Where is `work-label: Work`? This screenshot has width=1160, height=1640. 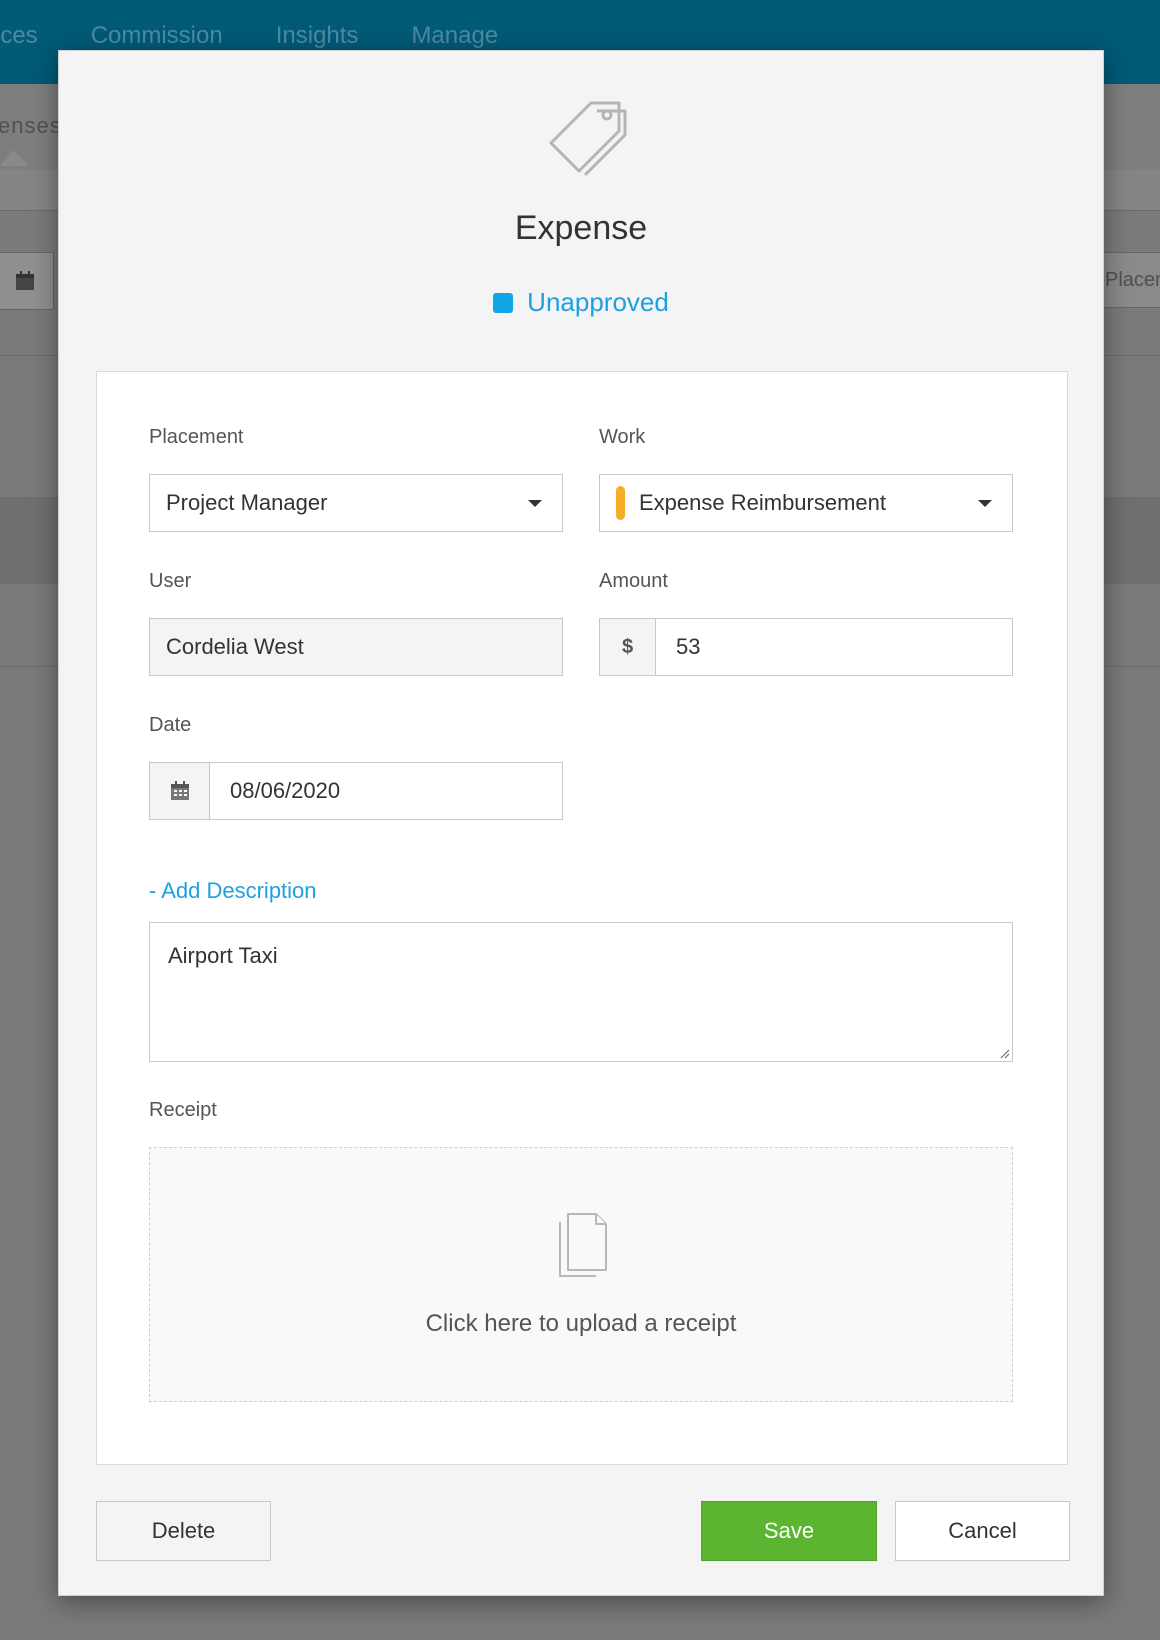 work-label: Work is located at coordinates (622, 437).